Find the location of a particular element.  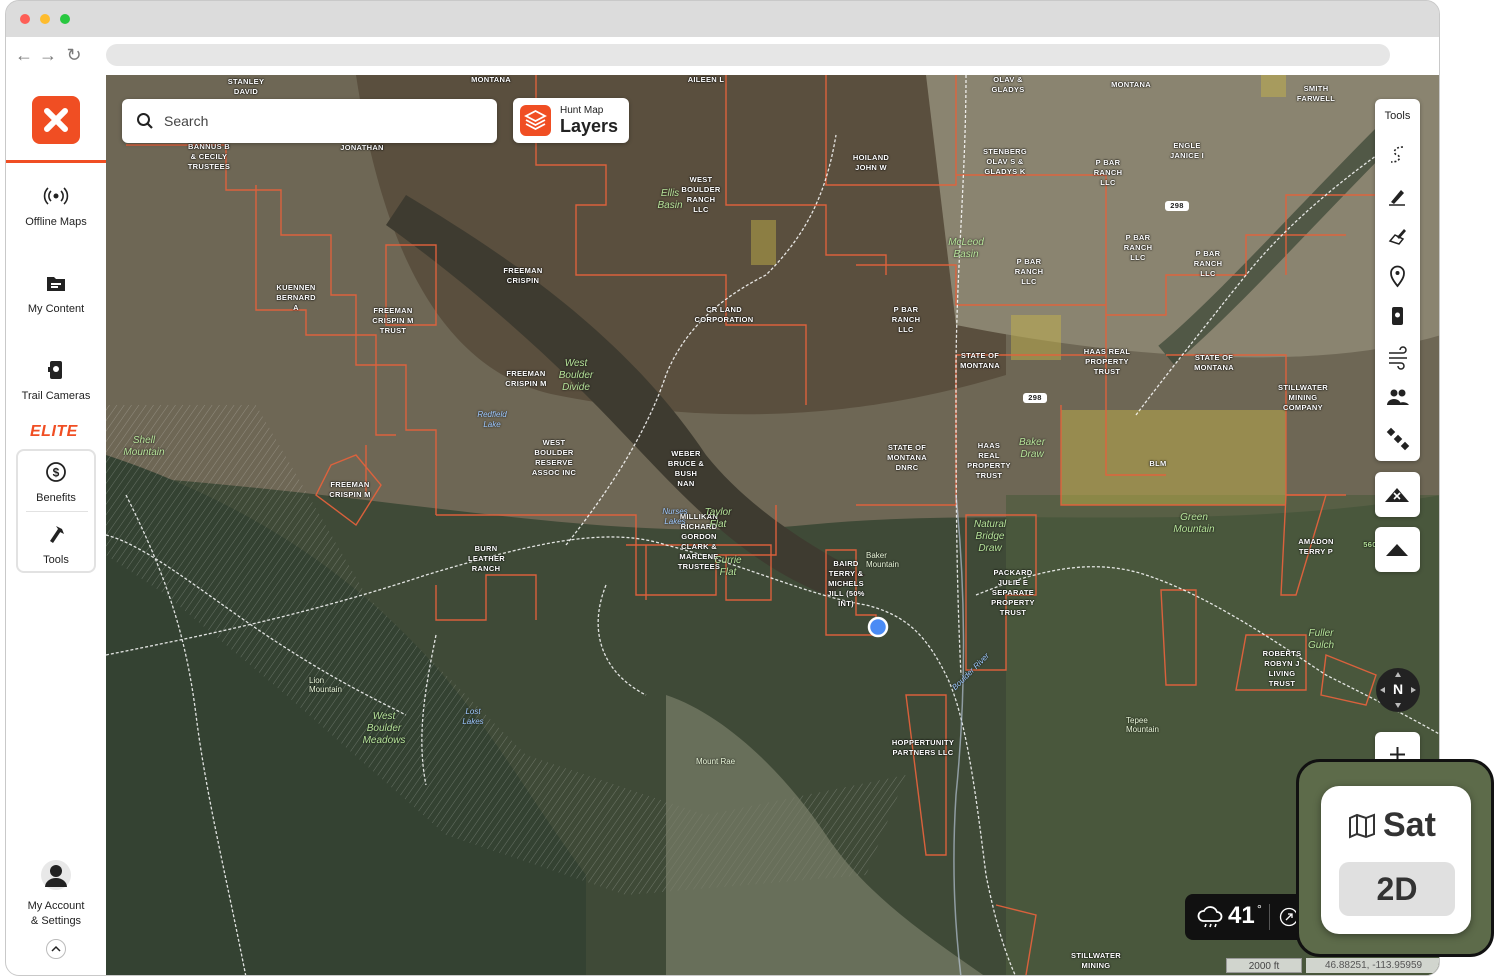

folder-icon is located at coordinates (56, 284).